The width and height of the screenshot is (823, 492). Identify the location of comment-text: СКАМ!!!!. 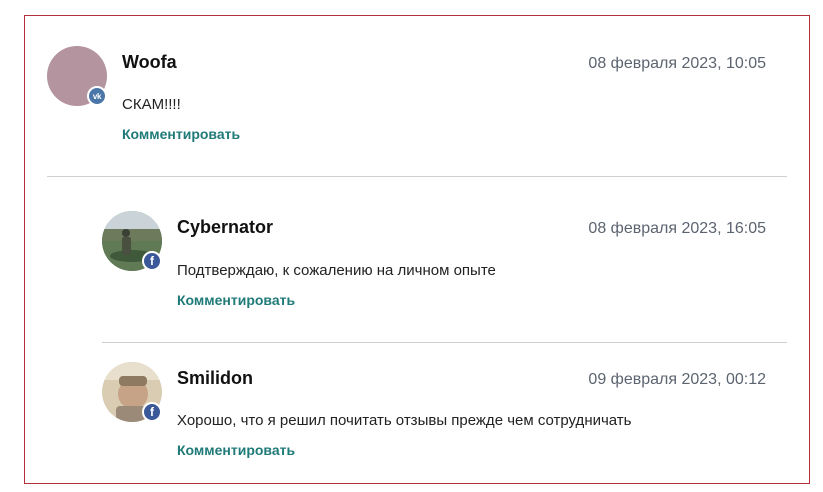
(151, 104).